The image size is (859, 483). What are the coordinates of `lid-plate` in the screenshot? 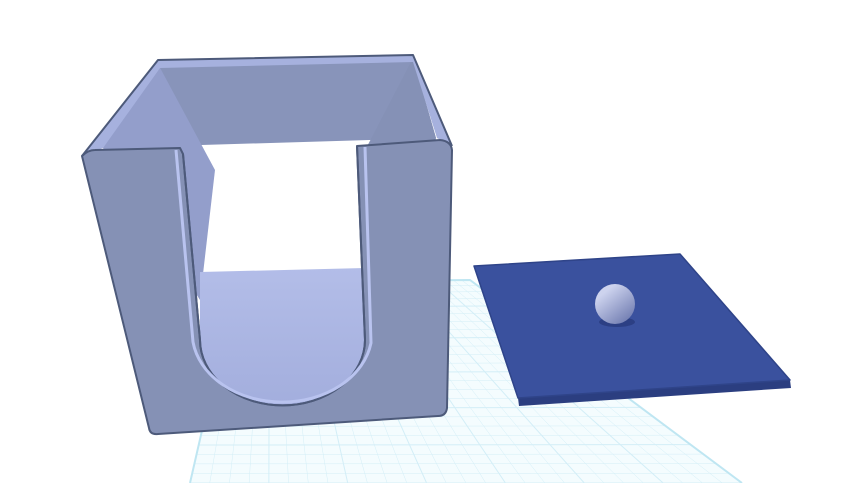 It's located at (632, 329).